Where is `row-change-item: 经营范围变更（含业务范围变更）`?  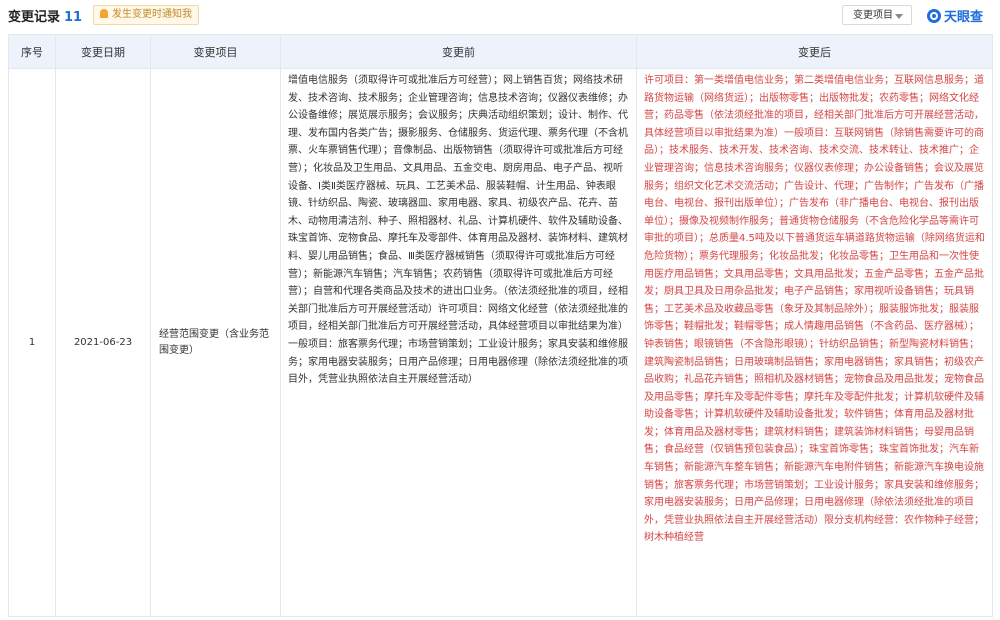
row-change-item: 经营范围变更（含业务范围变更） is located at coordinates (215, 342).